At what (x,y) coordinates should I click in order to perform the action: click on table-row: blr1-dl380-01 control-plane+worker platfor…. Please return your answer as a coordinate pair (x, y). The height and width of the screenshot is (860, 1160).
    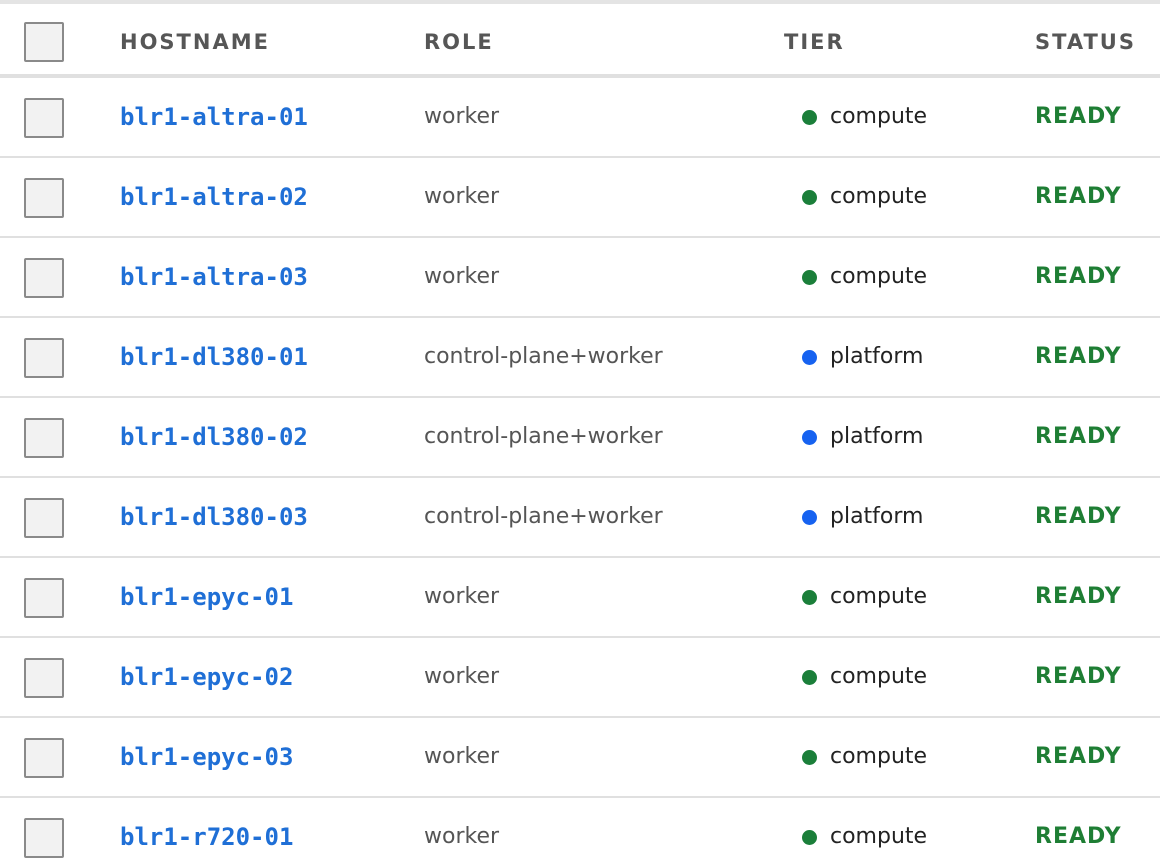
    Looking at the image, I should click on (580, 358).